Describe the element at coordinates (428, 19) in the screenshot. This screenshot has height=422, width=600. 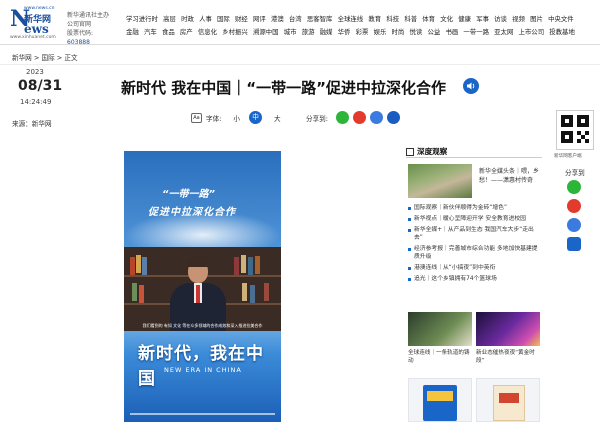
I see `nav-link: 体育` at that location.